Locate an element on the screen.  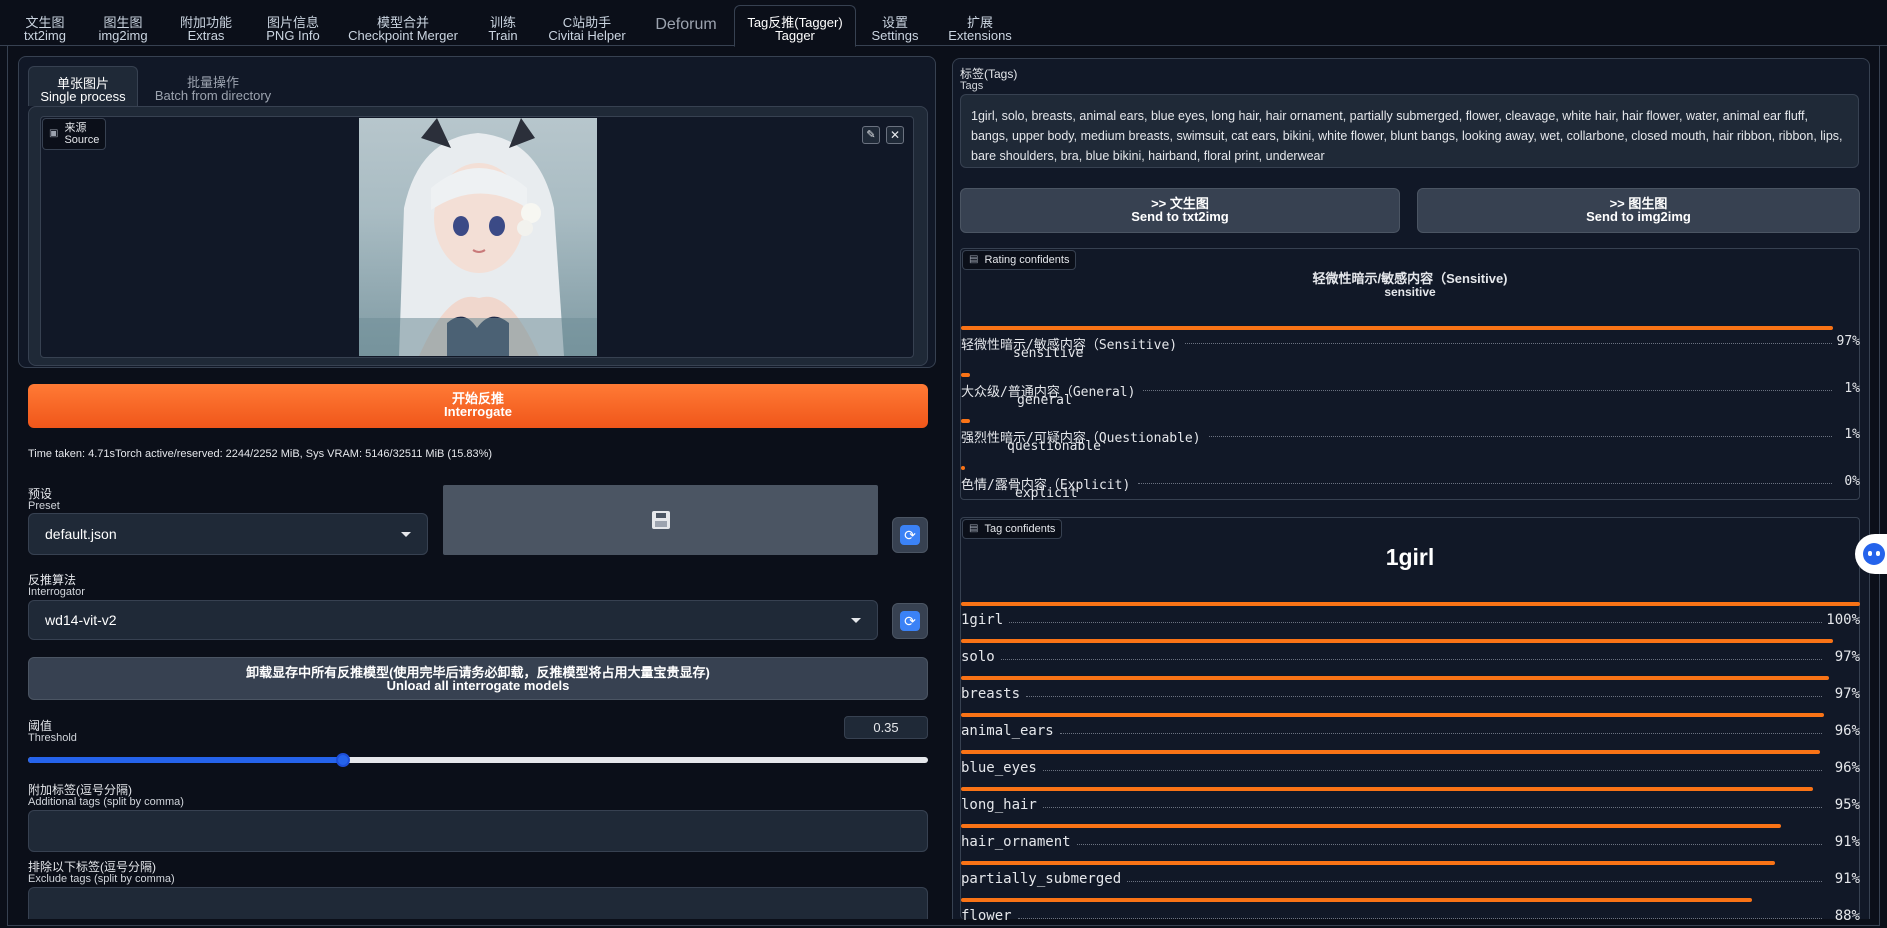
tag-row: partially_submerged 91% is located at coordinates (1410, 876).